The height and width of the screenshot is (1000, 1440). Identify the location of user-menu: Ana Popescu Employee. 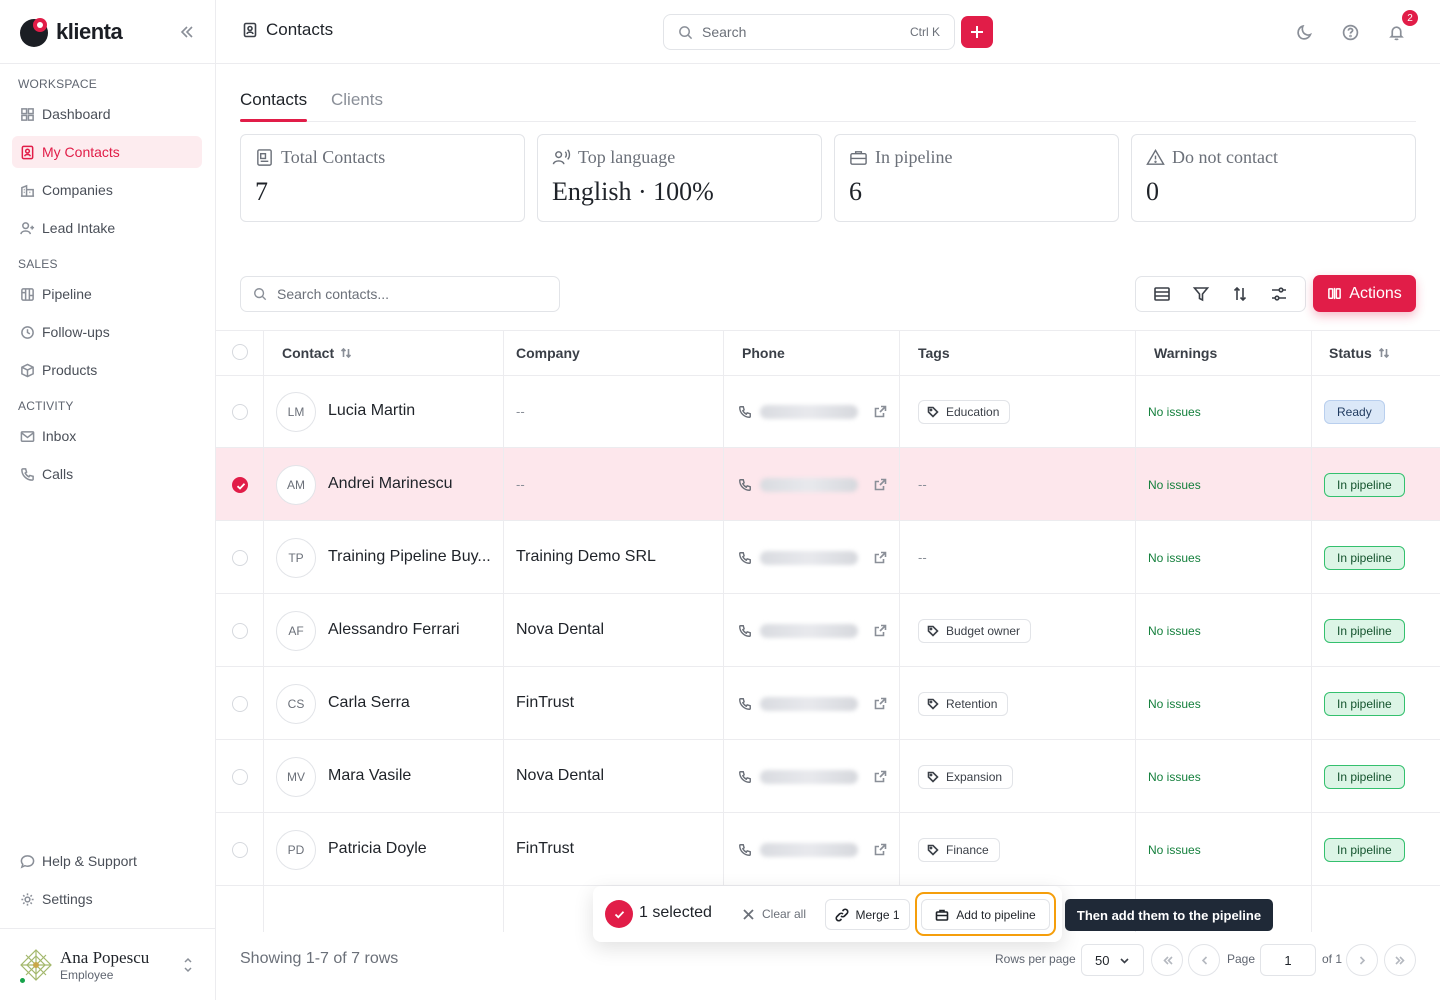
(108, 964).